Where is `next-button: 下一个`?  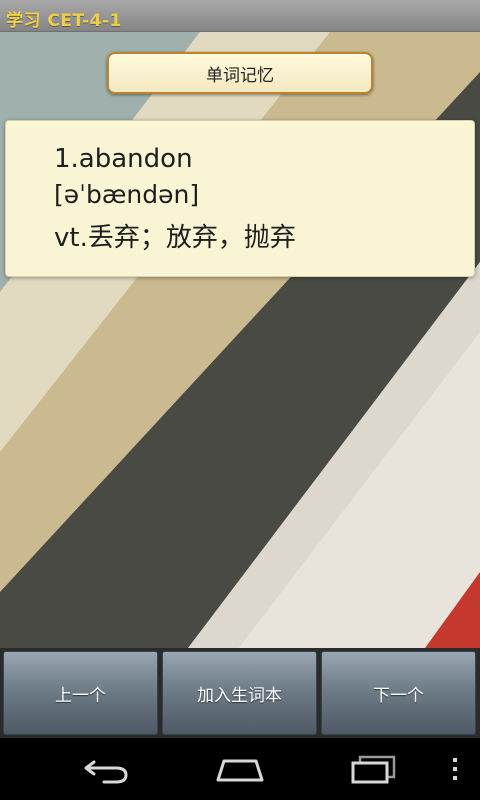
next-button: 下一个 is located at coordinates (398, 693).